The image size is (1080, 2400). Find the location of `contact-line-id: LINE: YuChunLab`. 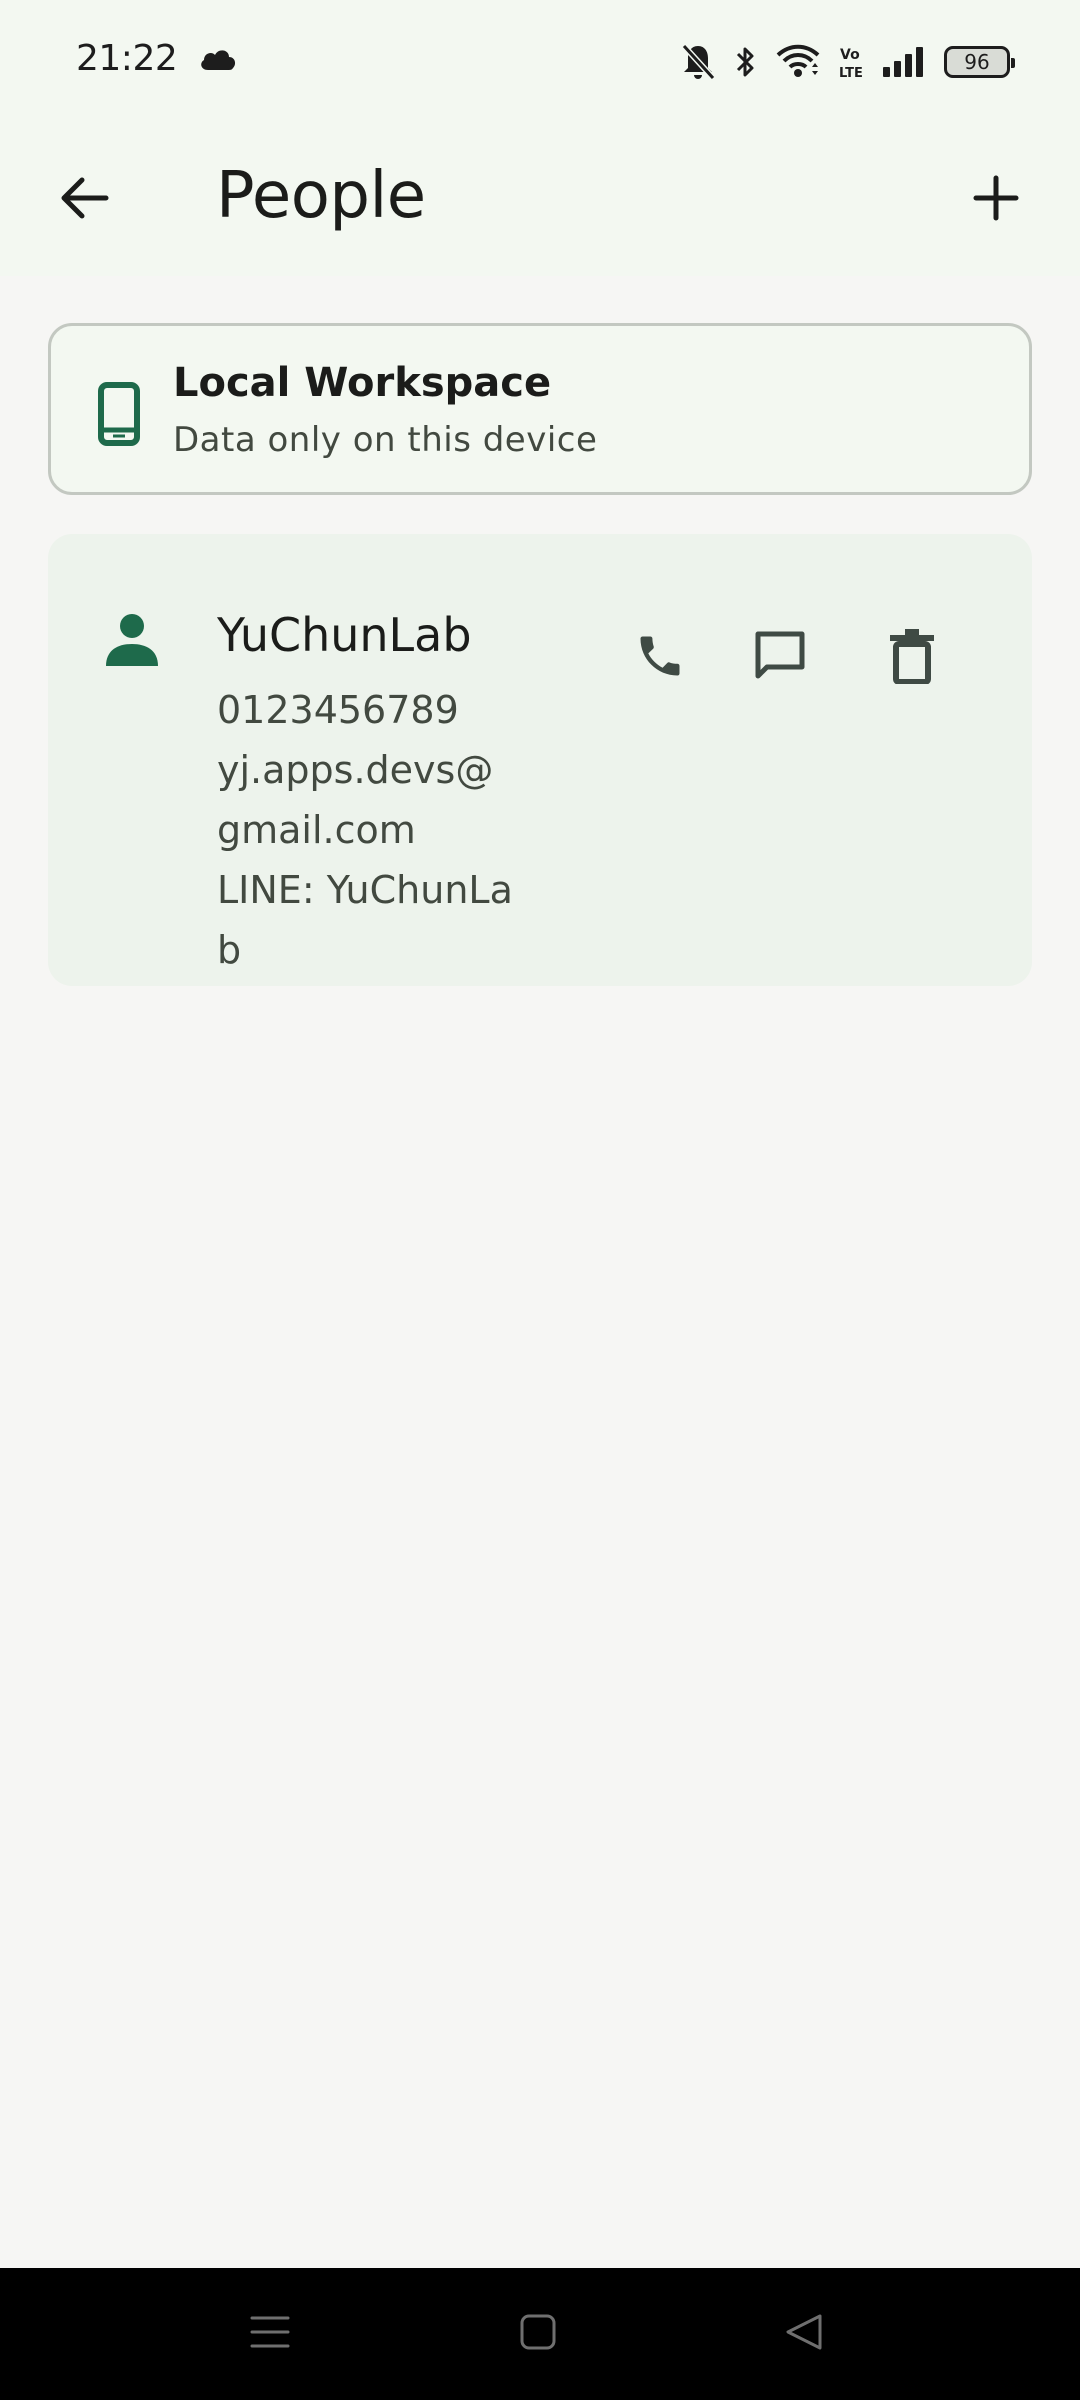

contact-line-id: LINE: YuChunLab is located at coordinates (365, 920).